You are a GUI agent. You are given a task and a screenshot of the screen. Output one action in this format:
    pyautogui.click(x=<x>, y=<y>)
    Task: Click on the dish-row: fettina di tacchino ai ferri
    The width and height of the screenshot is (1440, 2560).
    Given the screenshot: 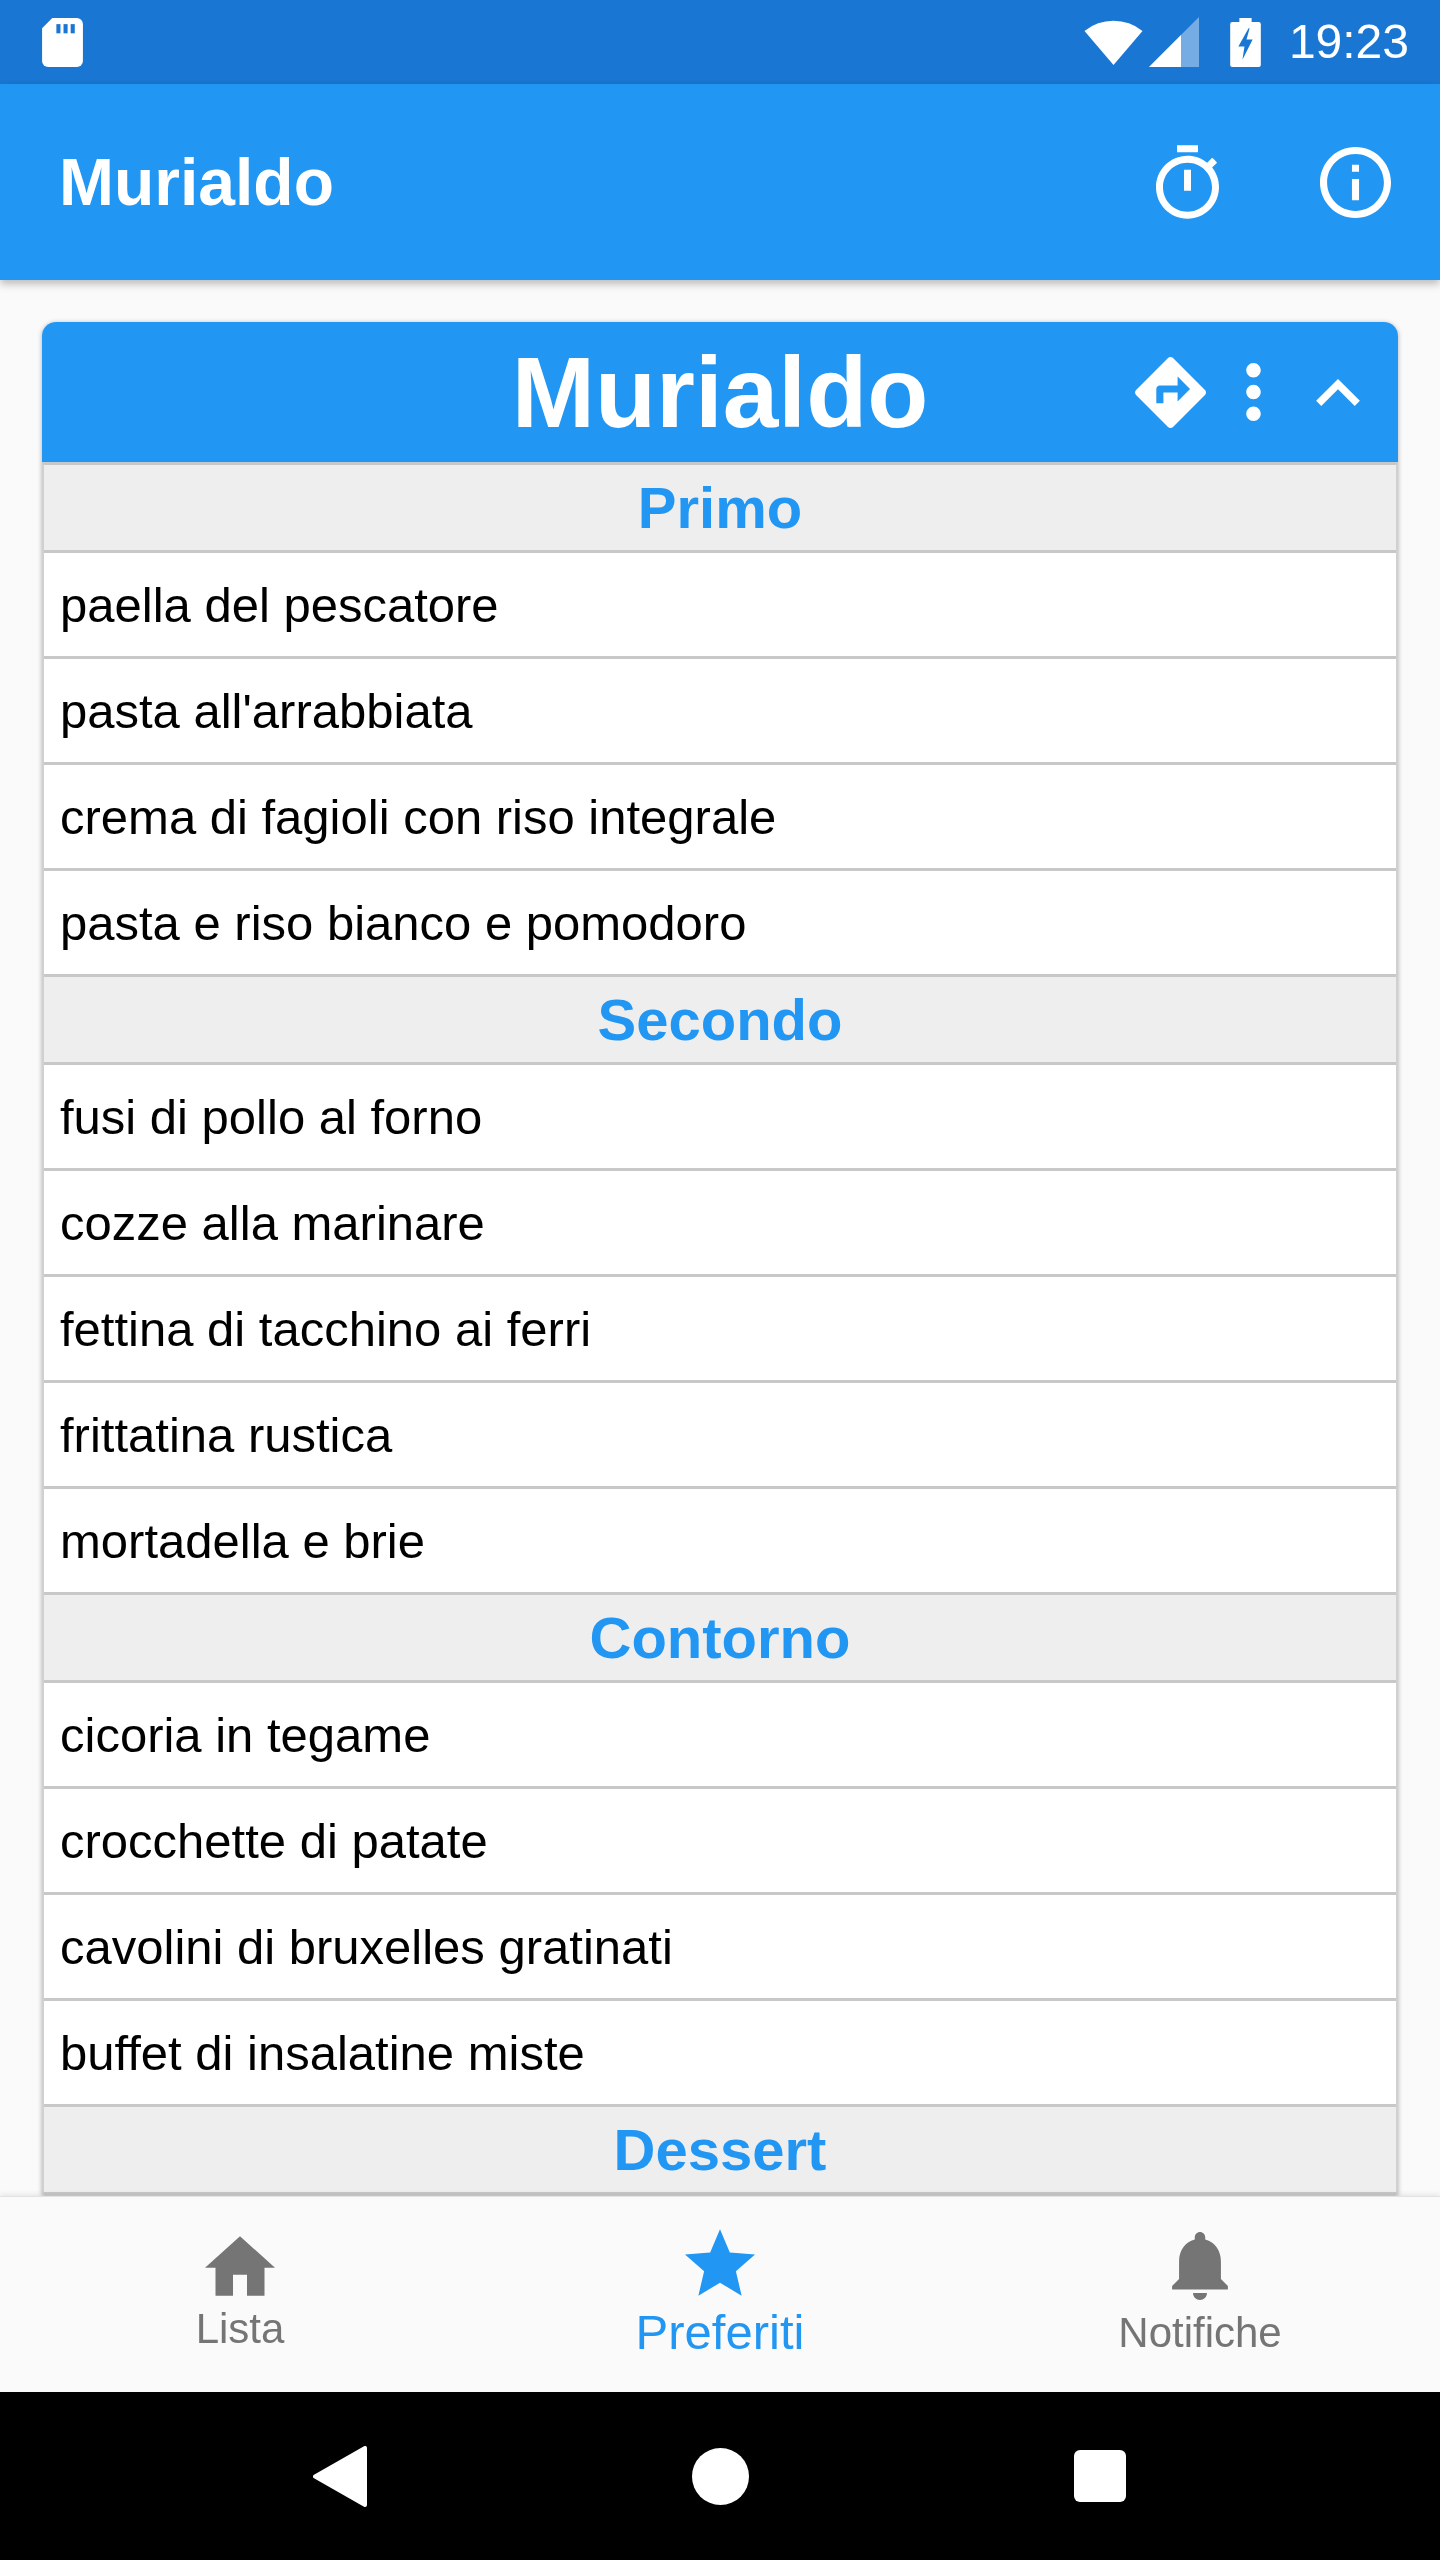 What is the action you would take?
    pyautogui.click(x=720, y=1330)
    